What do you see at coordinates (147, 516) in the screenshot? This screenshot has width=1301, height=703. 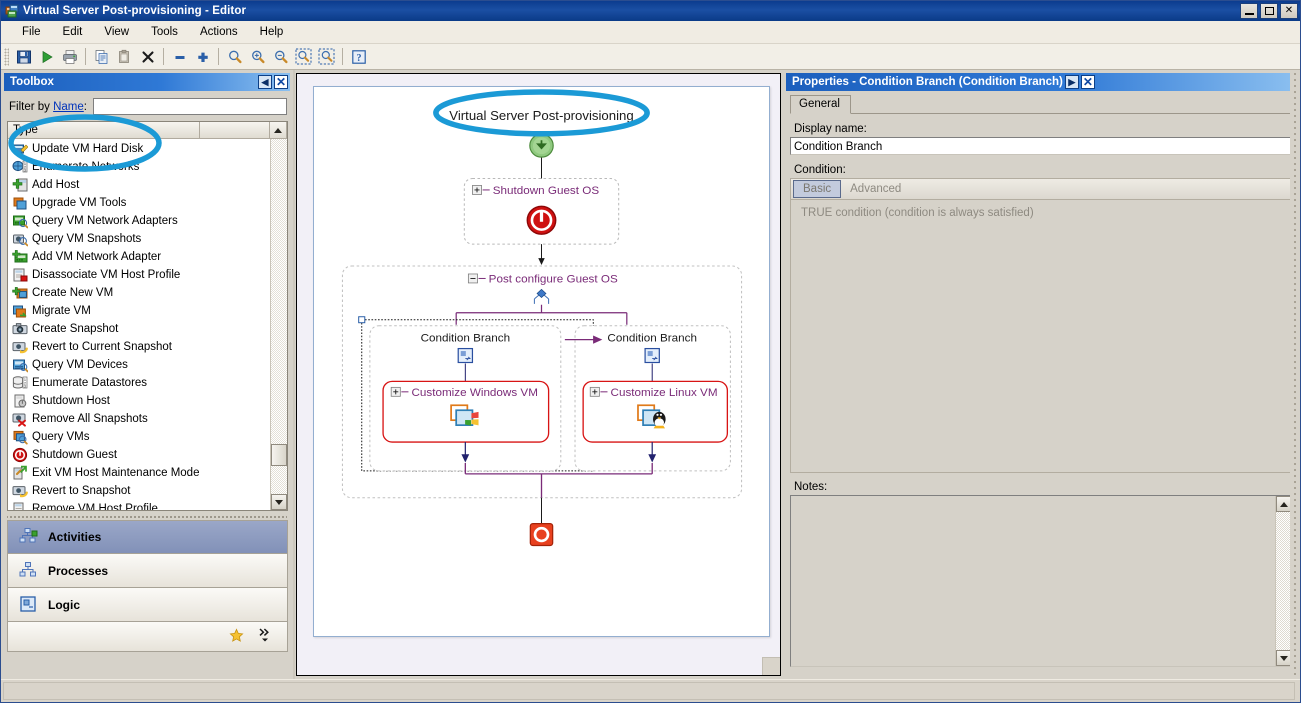 I see `toolbox-splitter` at bounding box center [147, 516].